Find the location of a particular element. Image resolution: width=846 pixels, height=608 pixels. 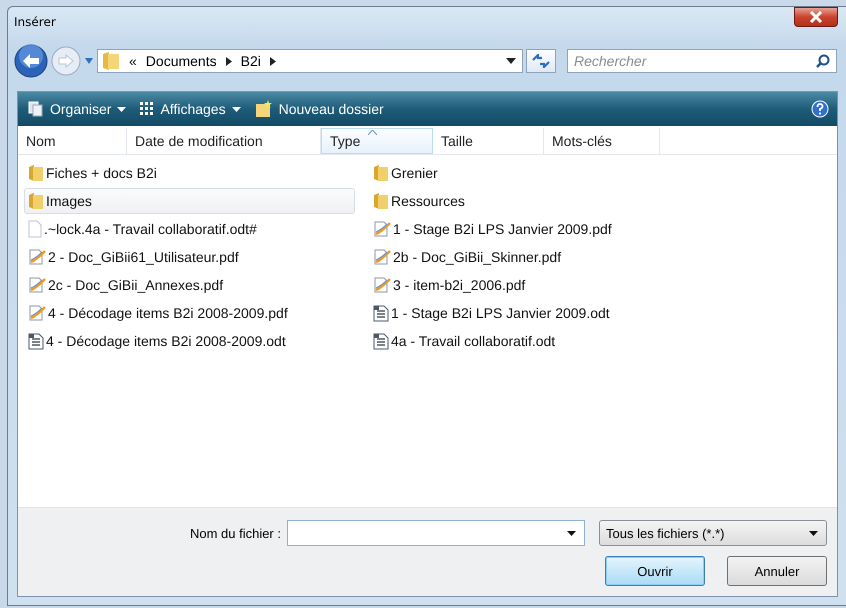

file-name-label: Nom du fichier : is located at coordinates (235, 533).